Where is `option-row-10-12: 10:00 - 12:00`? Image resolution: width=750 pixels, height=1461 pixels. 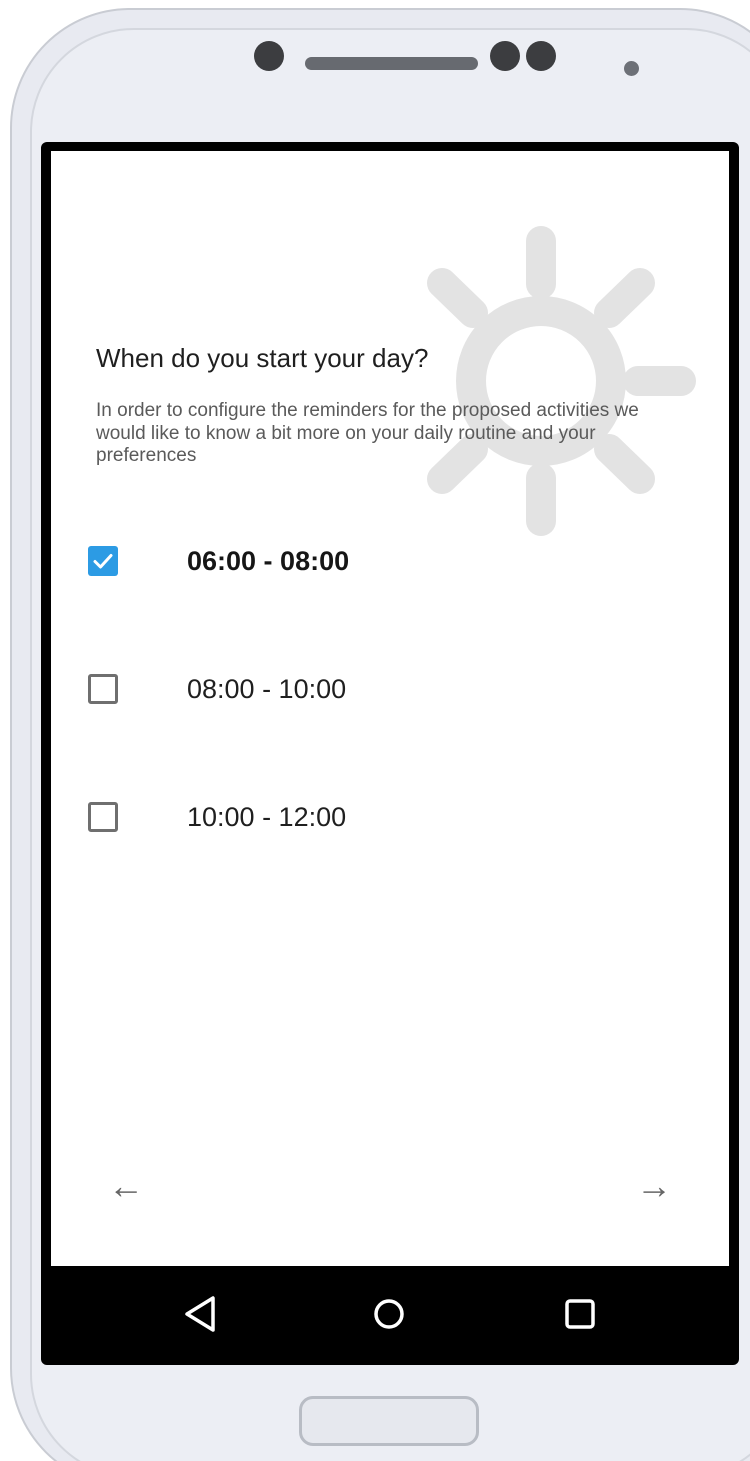
option-row-10-12: 10:00 - 12:00 is located at coordinates (385, 818).